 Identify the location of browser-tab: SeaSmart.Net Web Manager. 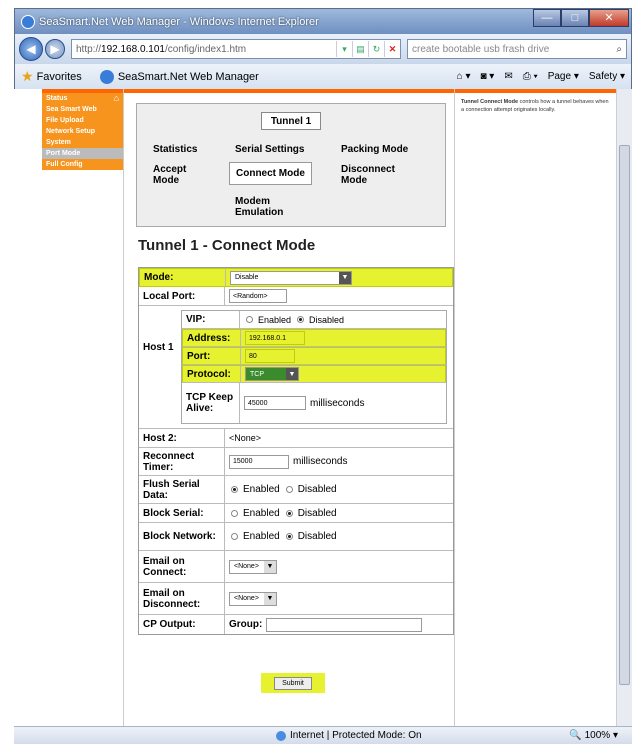
(179, 76).